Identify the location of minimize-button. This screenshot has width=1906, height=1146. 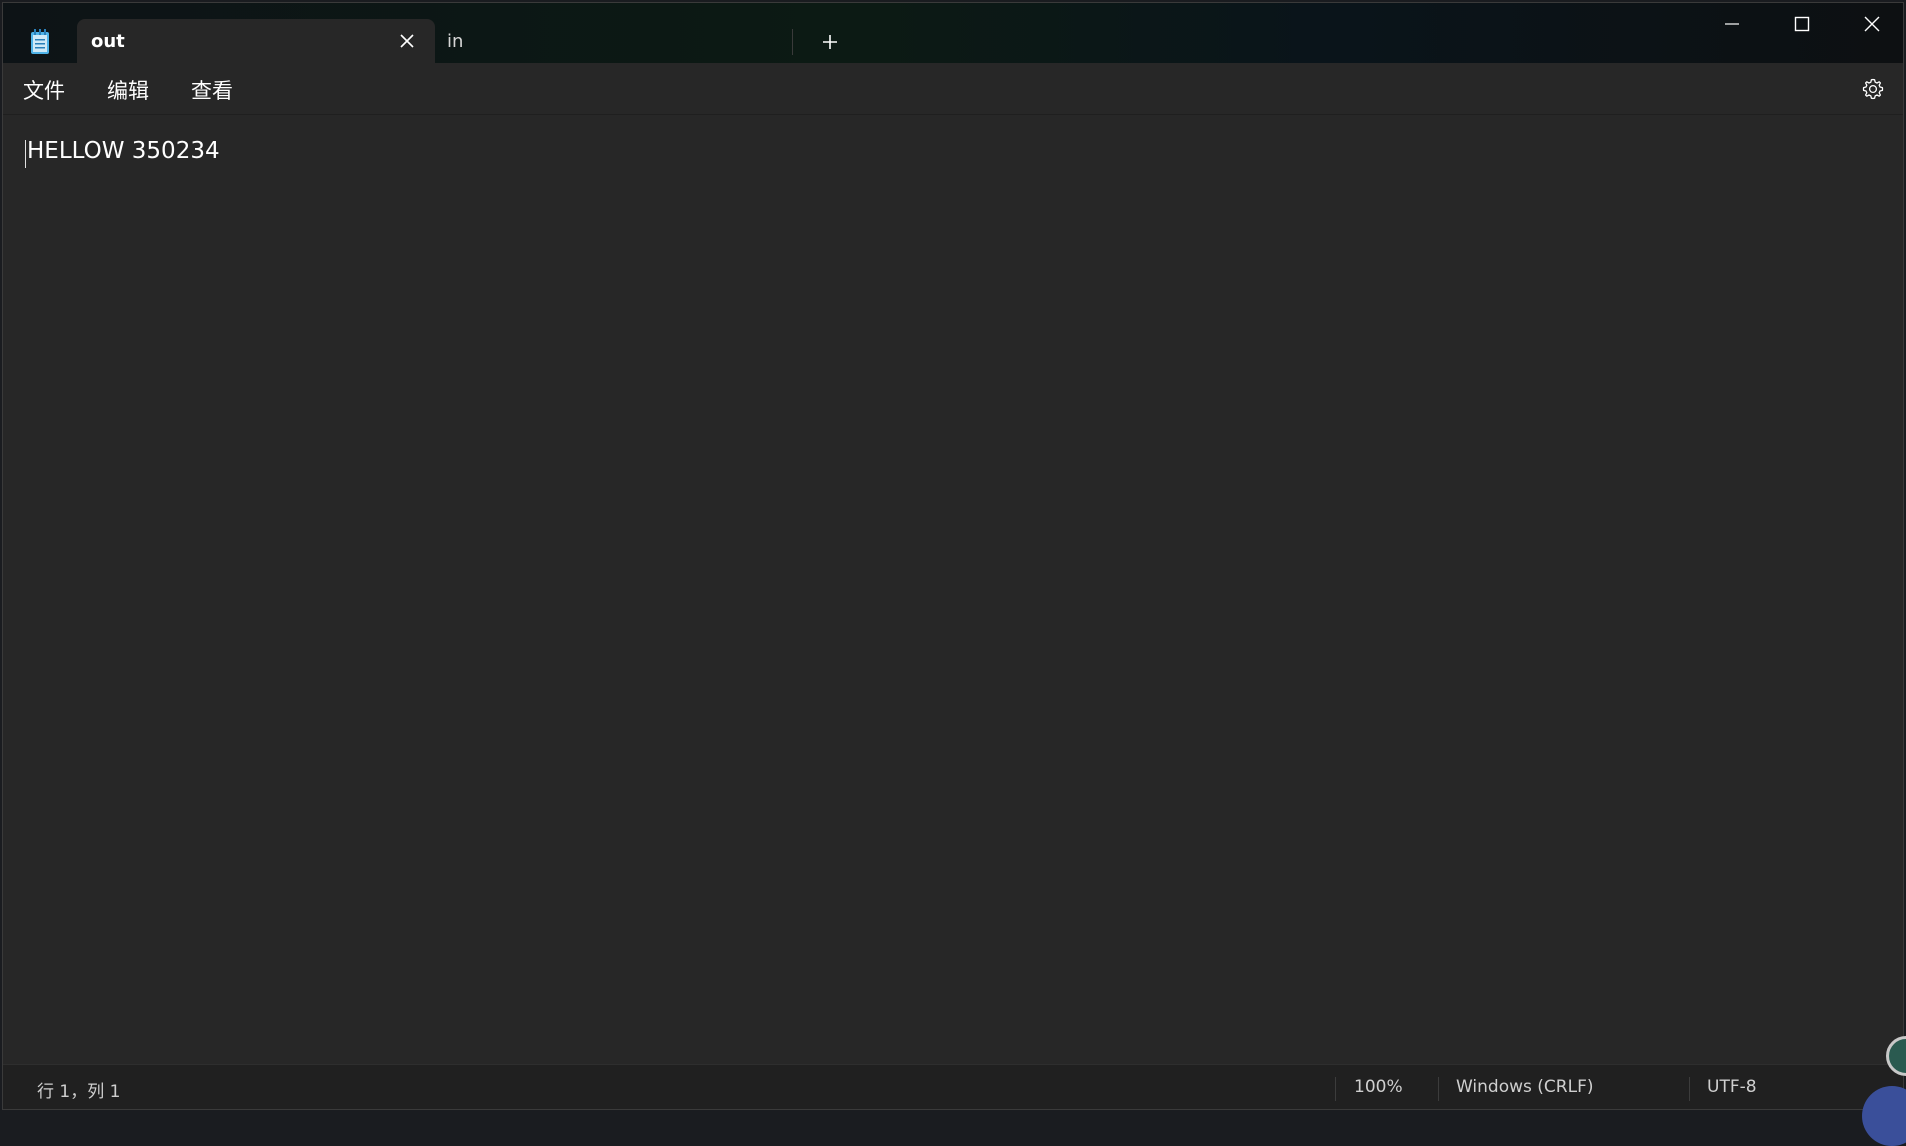
(1732, 26).